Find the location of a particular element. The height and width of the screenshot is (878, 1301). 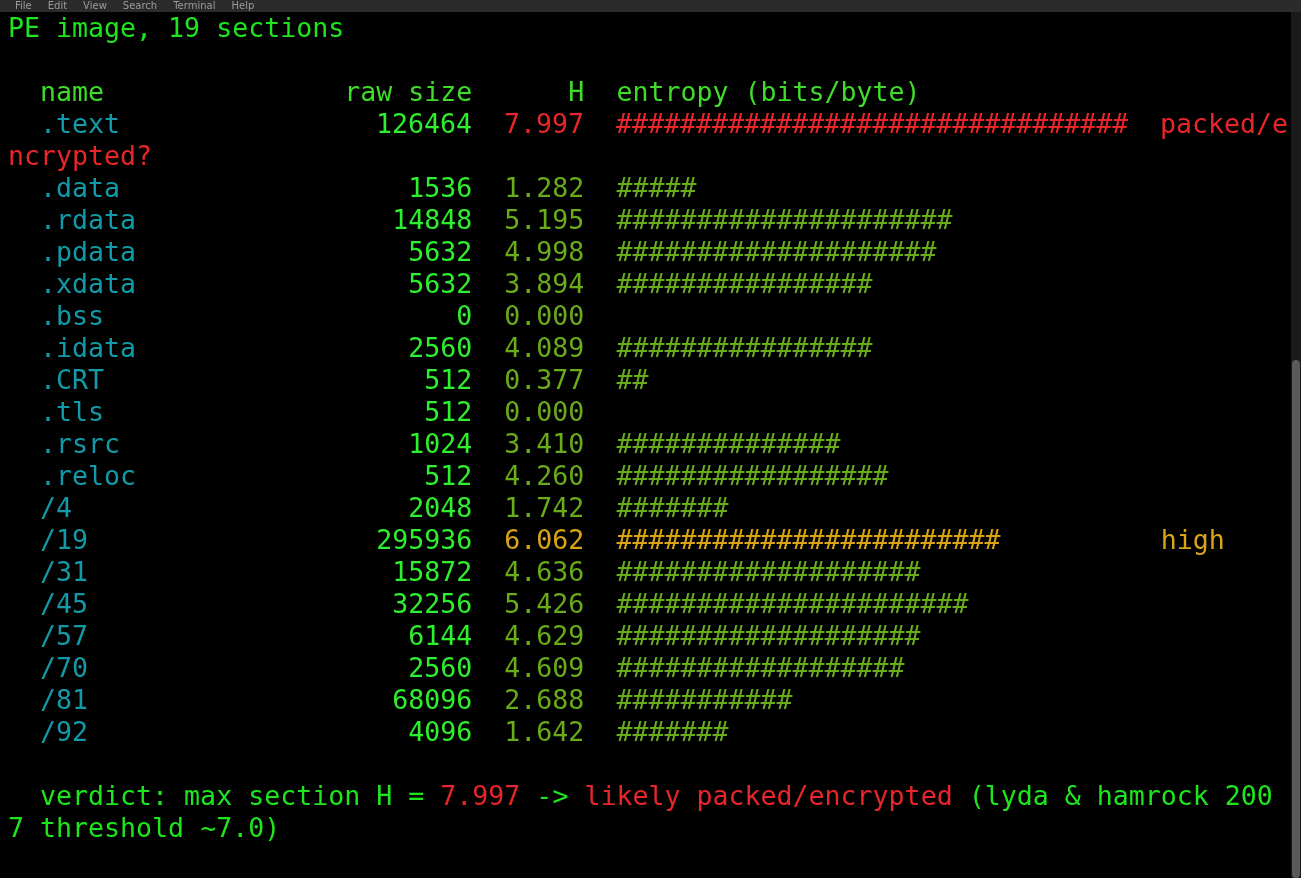

entropy-value: 4.629 is located at coordinates (544, 636).